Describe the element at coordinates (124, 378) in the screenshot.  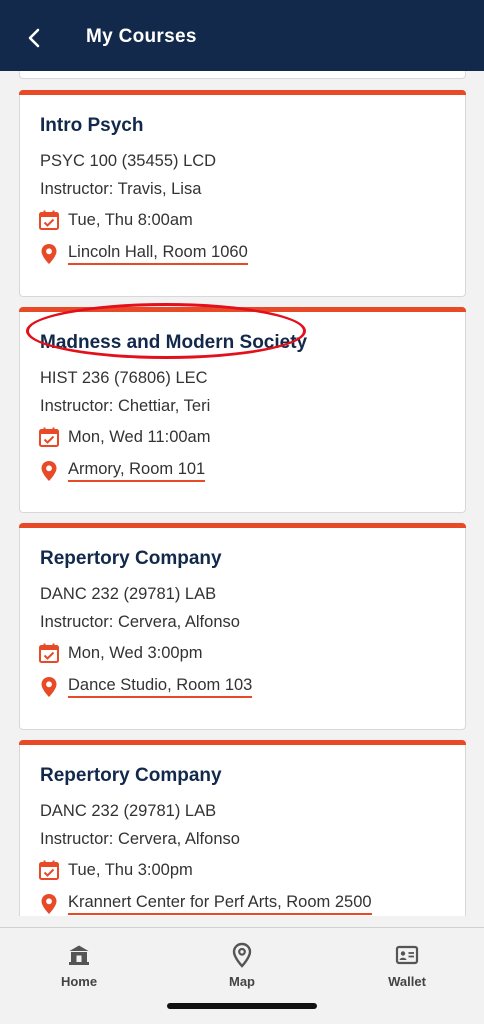
I see `course-code: HIST 236 (76806) LEC` at that location.